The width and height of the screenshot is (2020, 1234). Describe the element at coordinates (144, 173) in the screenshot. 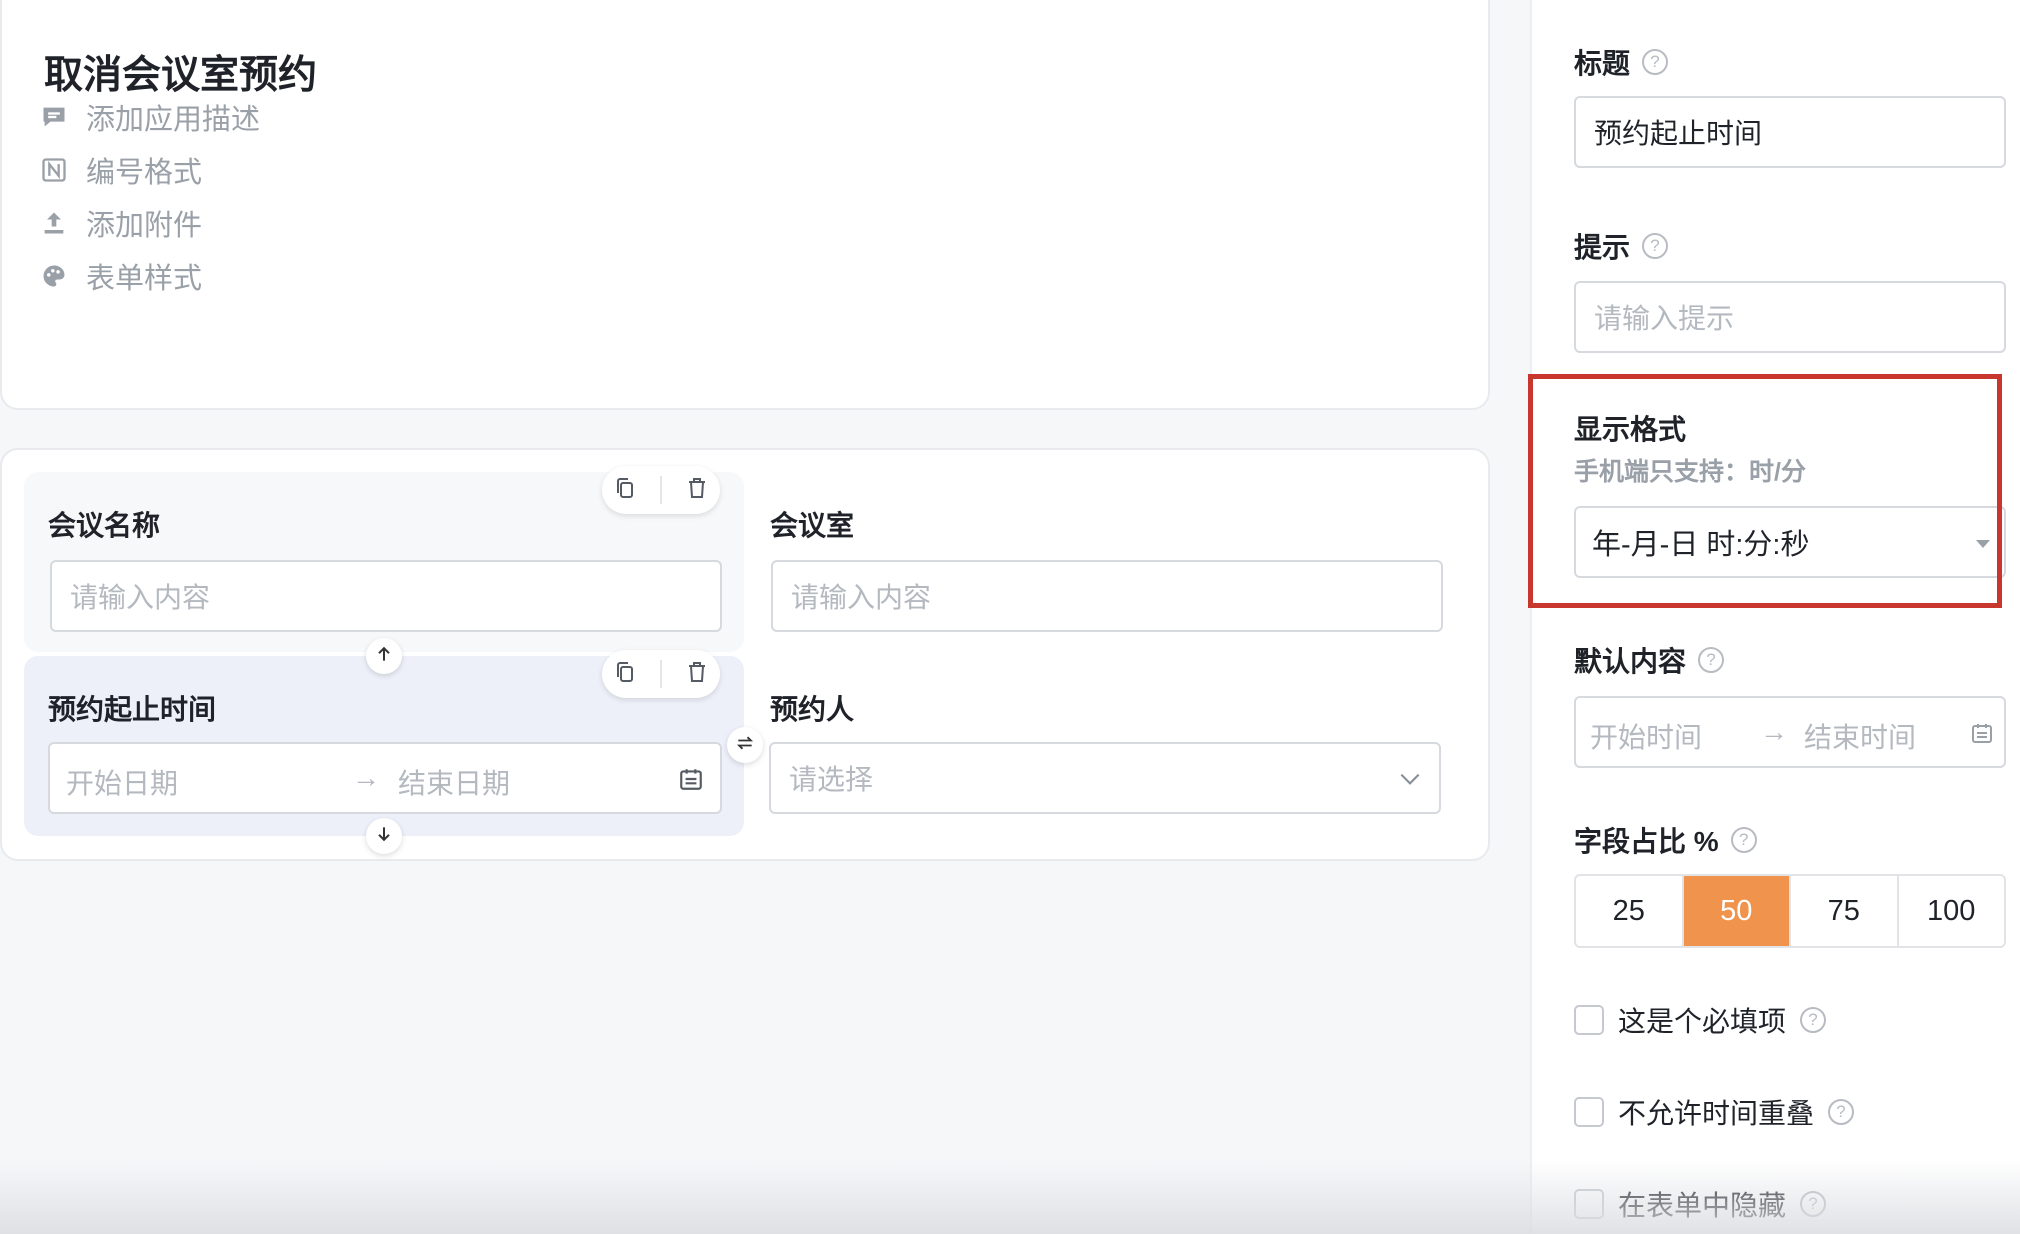

I see `number-format-label: 编号格式` at that location.